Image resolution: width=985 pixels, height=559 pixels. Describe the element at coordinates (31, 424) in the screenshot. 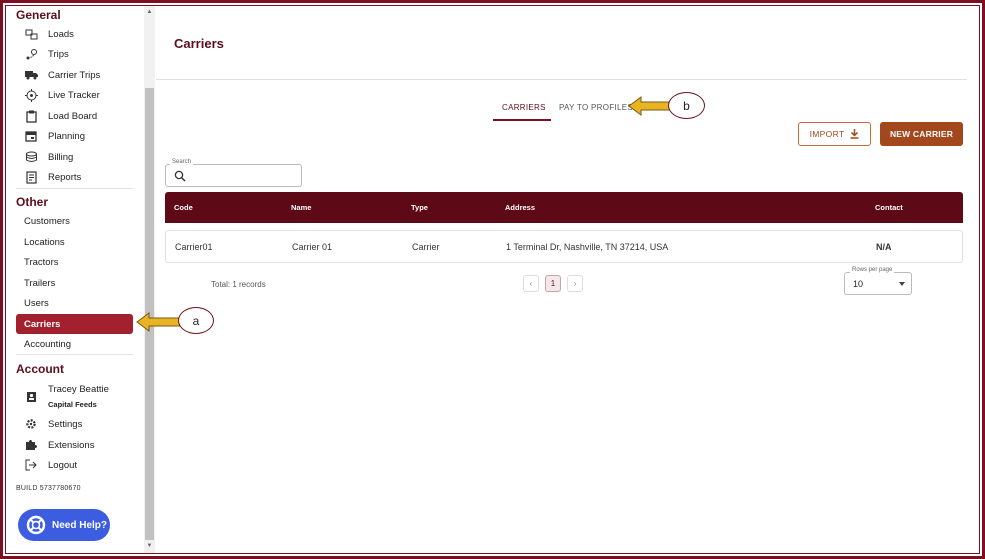

I see `gear-icon` at that location.